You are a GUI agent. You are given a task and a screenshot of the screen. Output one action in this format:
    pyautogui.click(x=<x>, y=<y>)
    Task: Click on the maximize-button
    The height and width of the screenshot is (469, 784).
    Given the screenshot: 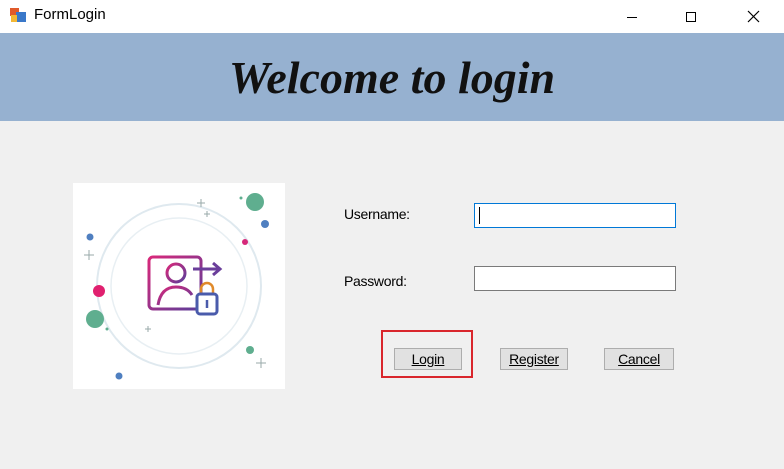 What is the action you would take?
    pyautogui.click(x=691, y=16)
    